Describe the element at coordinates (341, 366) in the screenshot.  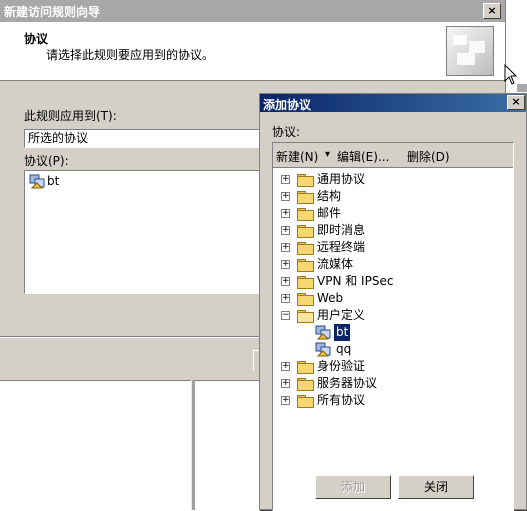
I see `tree-item-label: 身份验证` at that location.